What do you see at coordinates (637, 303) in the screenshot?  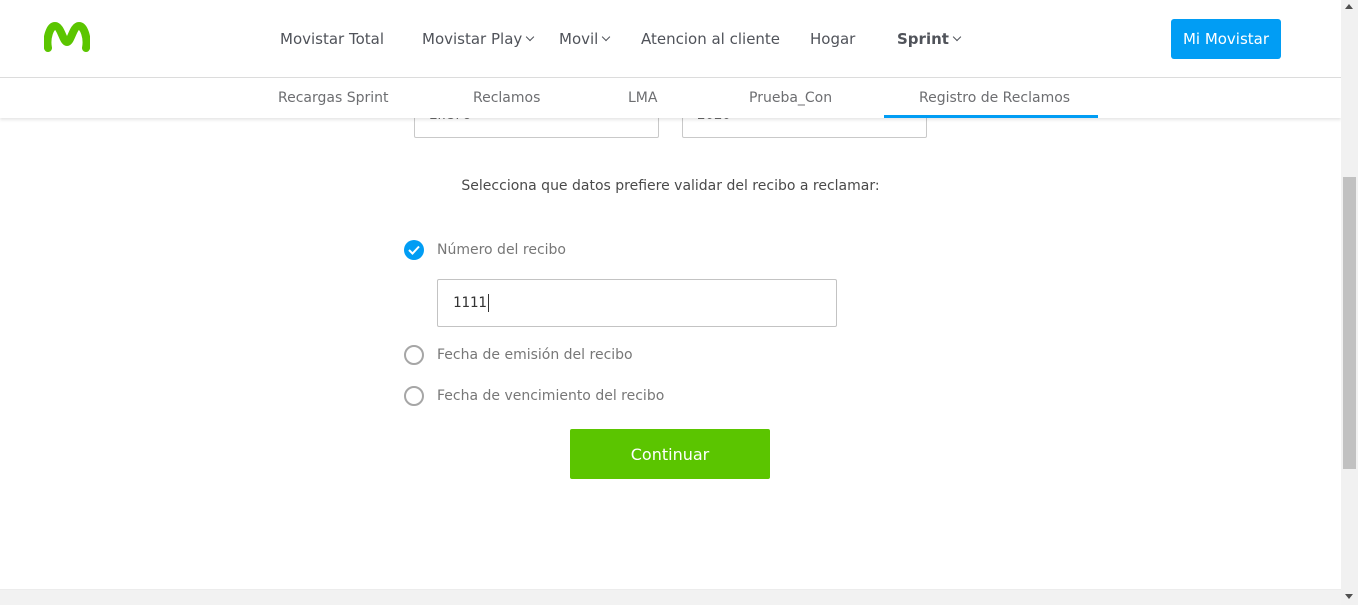 I see `receipt-number-input: 1111` at bounding box center [637, 303].